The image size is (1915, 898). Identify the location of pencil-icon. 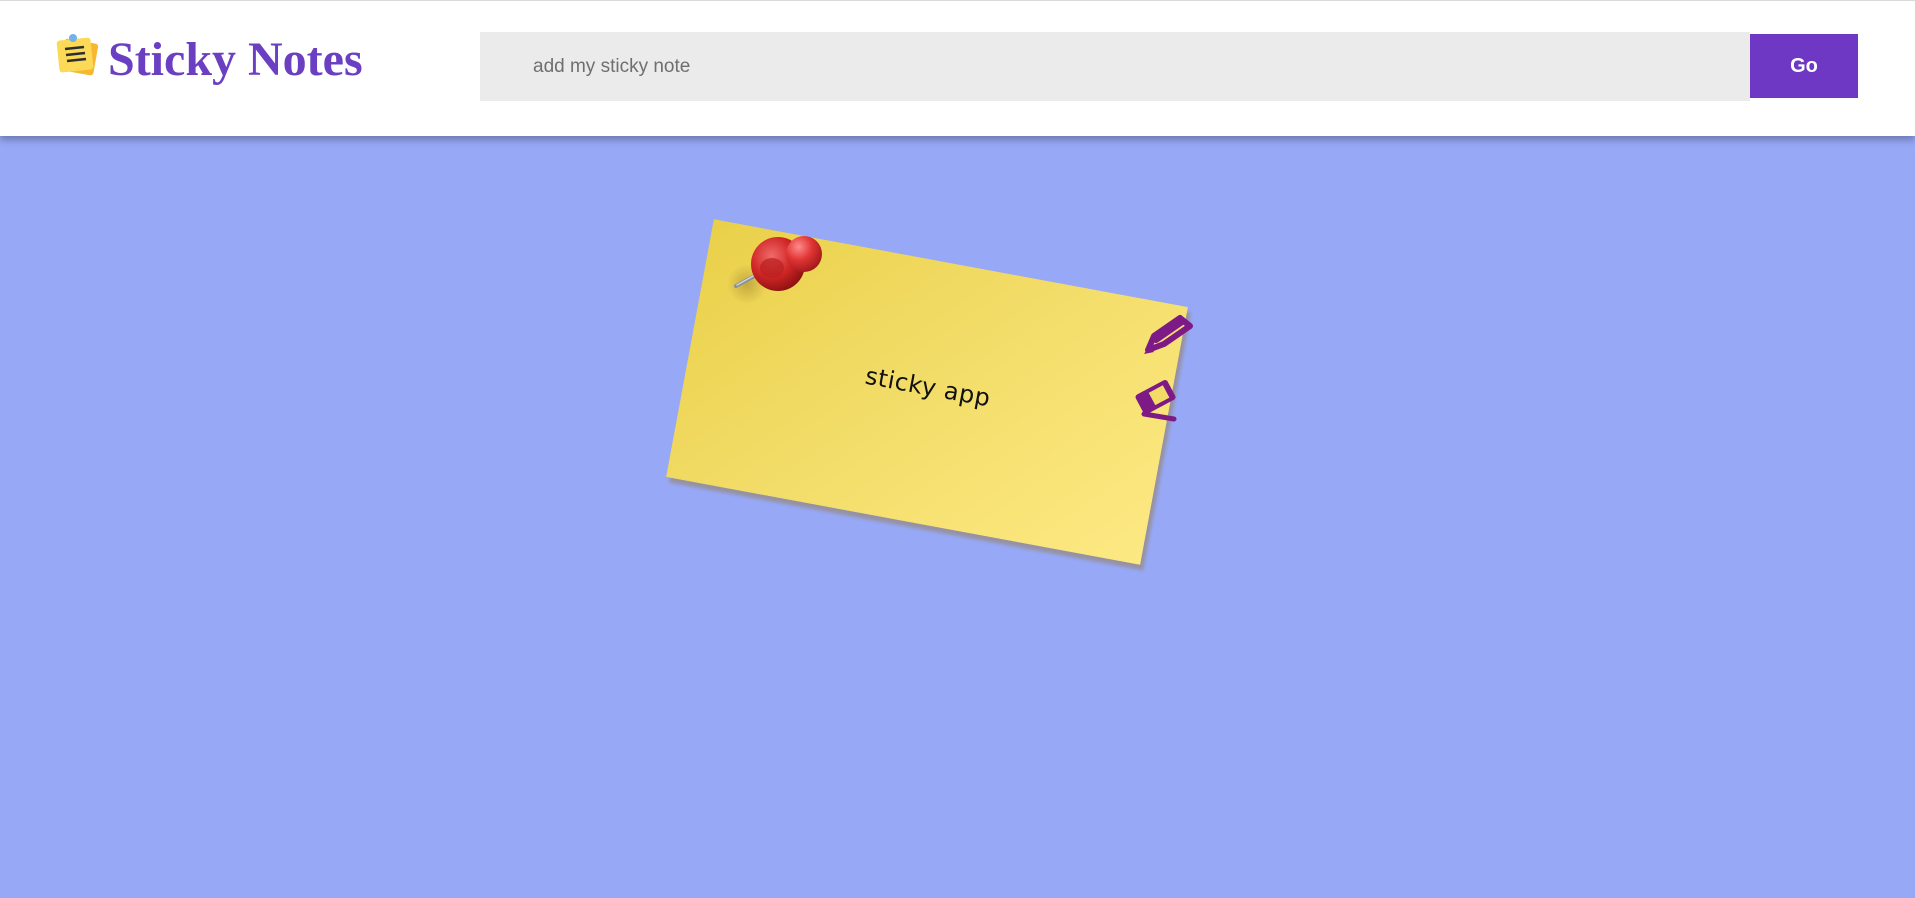
(1167, 333).